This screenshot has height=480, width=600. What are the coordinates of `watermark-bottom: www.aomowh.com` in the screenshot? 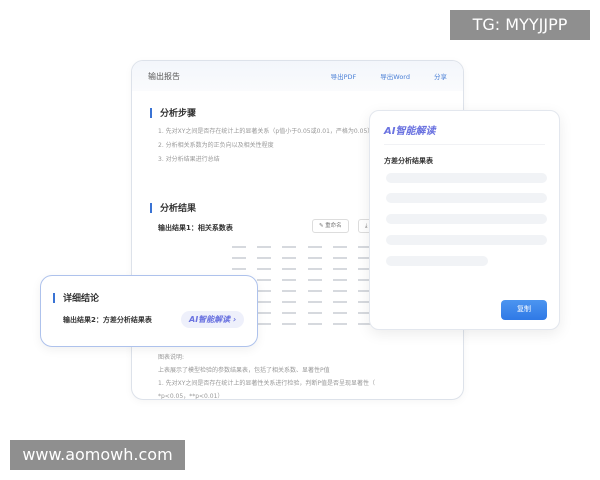 It's located at (97, 455).